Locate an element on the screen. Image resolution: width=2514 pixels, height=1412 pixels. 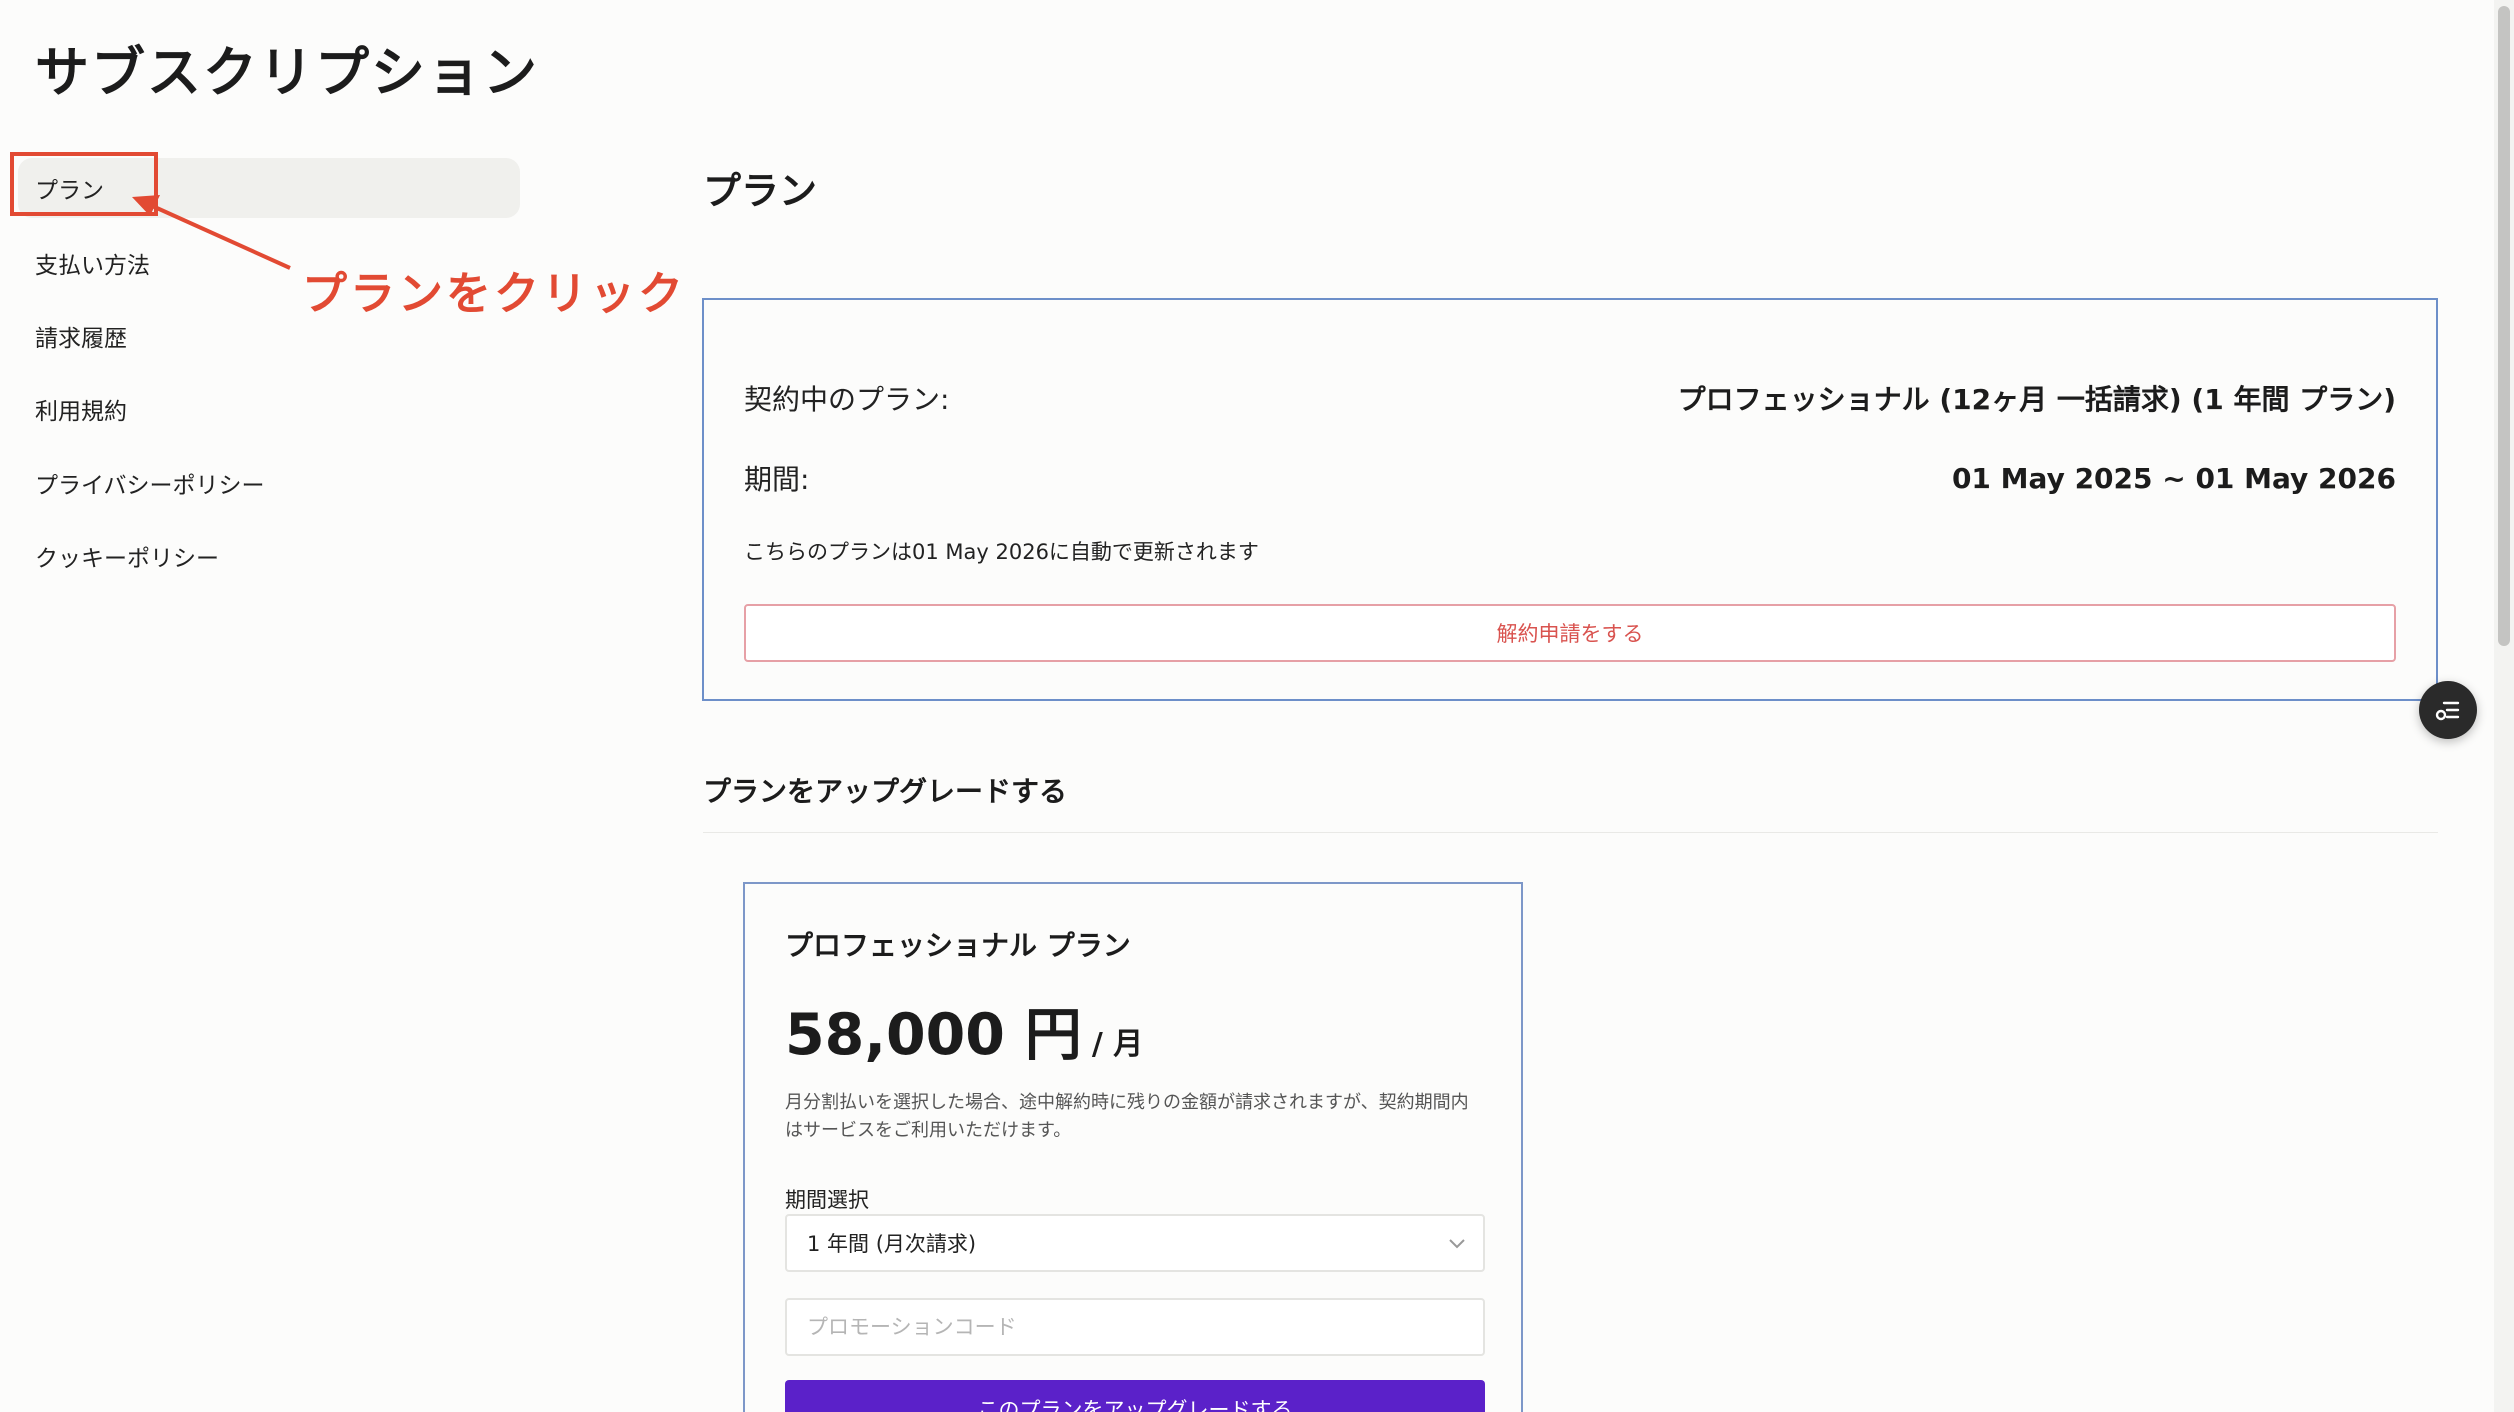
page-scrollbar is located at coordinates (2504, 706).